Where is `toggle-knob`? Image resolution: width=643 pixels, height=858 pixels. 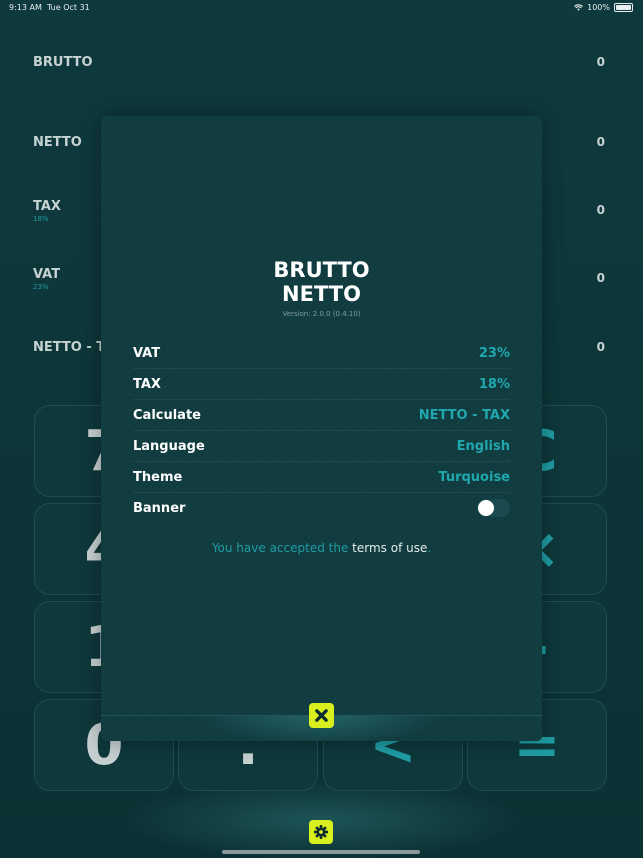
toggle-knob is located at coordinates (486, 508).